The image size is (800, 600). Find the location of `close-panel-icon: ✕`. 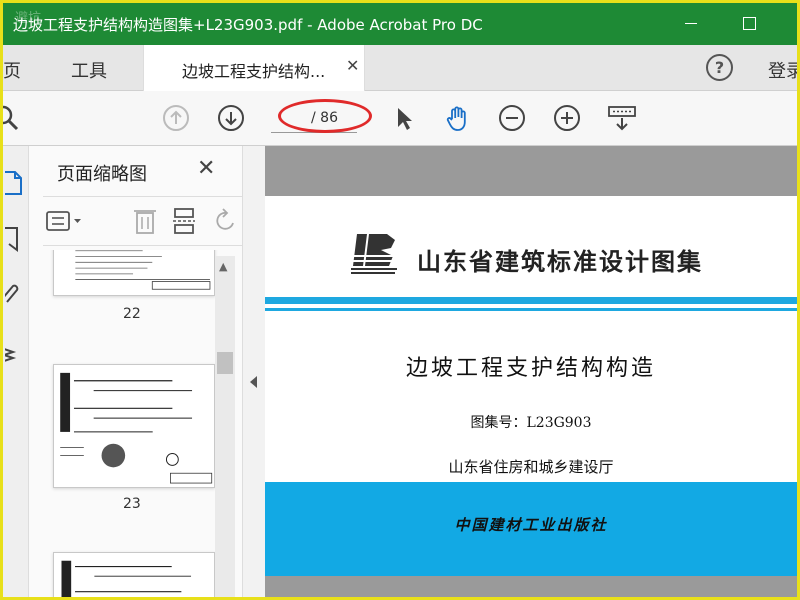

close-panel-icon: ✕ is located at coordinates (206, 168).